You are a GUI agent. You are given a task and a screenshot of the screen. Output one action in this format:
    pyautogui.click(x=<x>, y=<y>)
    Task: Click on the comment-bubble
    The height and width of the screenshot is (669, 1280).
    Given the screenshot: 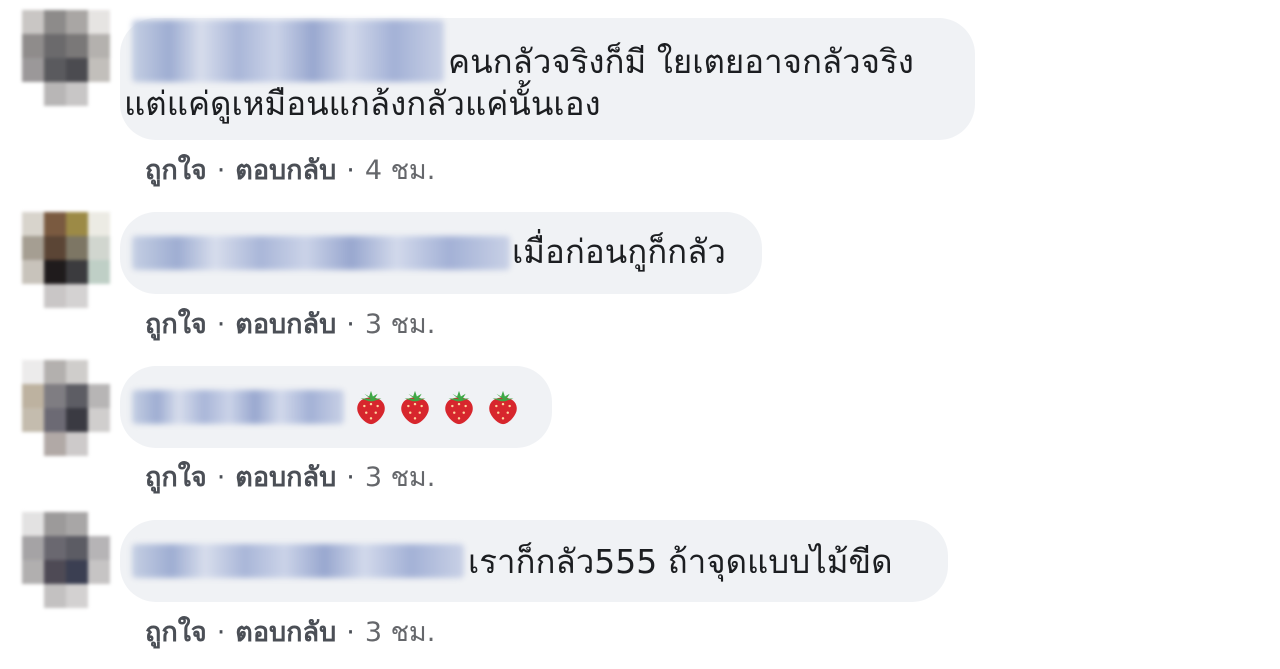 What is the action you would take?
    pyautogui.click(x=336, y=407)
    